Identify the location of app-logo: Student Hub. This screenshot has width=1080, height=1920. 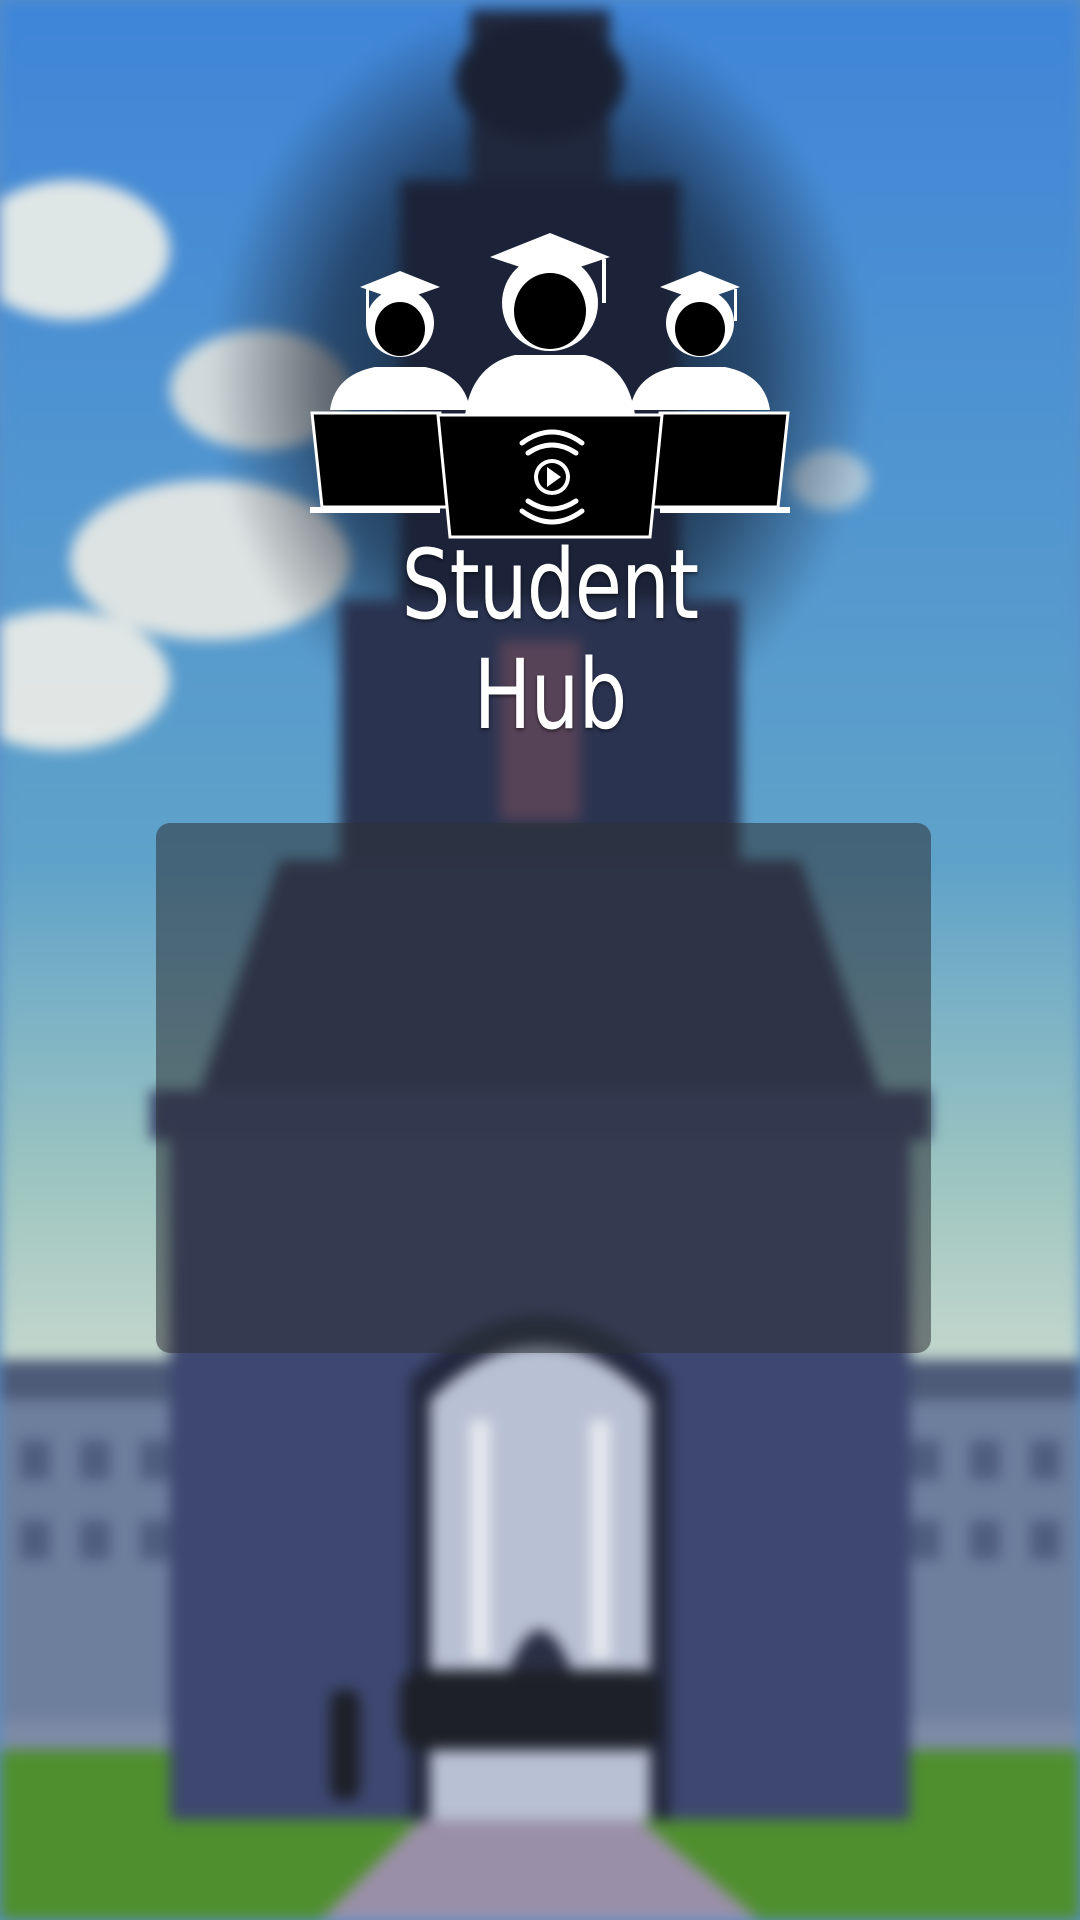
(550, 482).